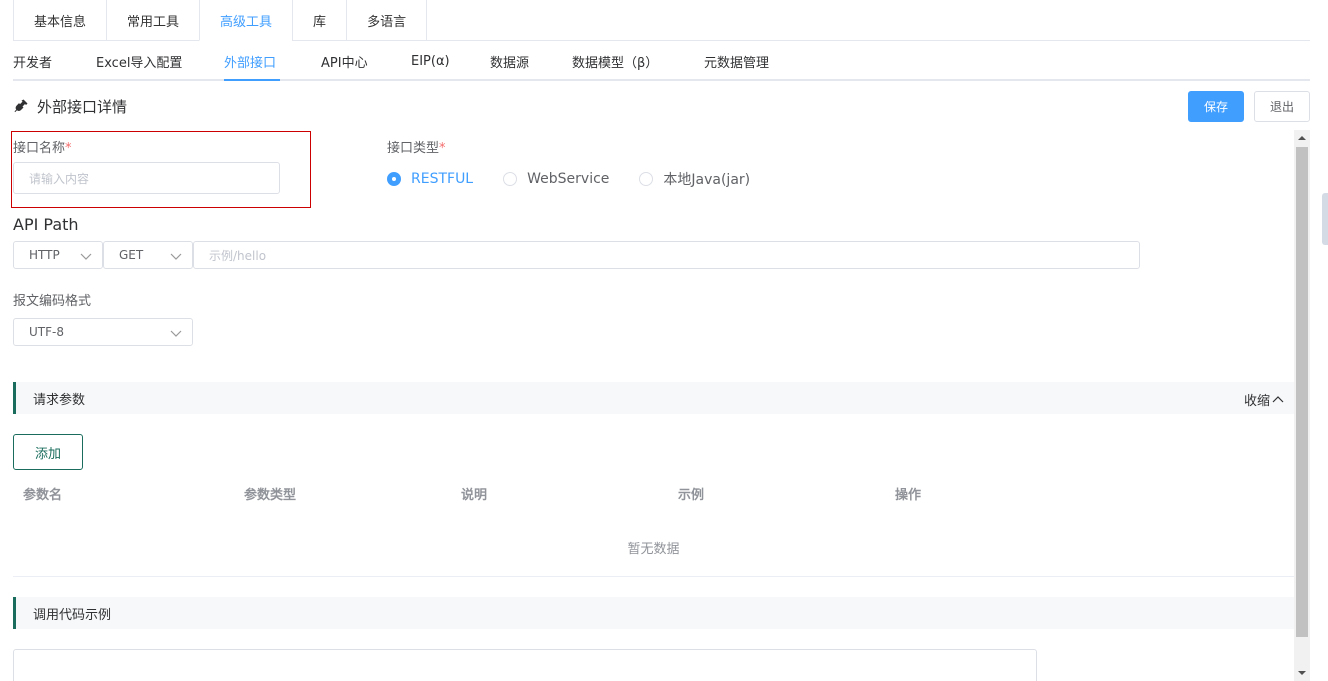  I want to click on column-header-actions: 操作, so click(908, 495).